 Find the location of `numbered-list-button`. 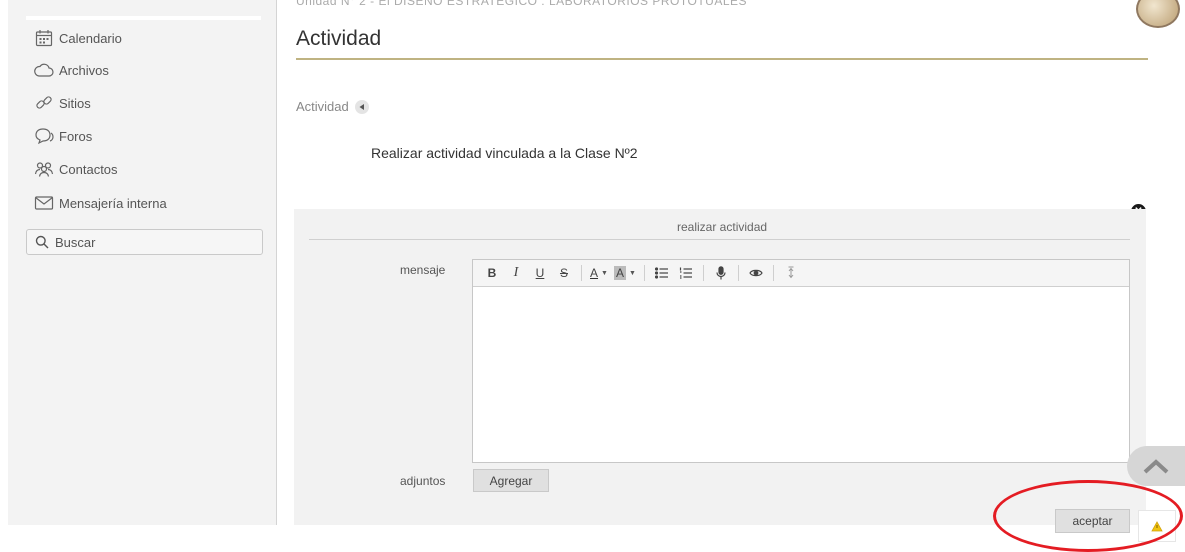

numbered-list-button is located at coordinates (686, 273).